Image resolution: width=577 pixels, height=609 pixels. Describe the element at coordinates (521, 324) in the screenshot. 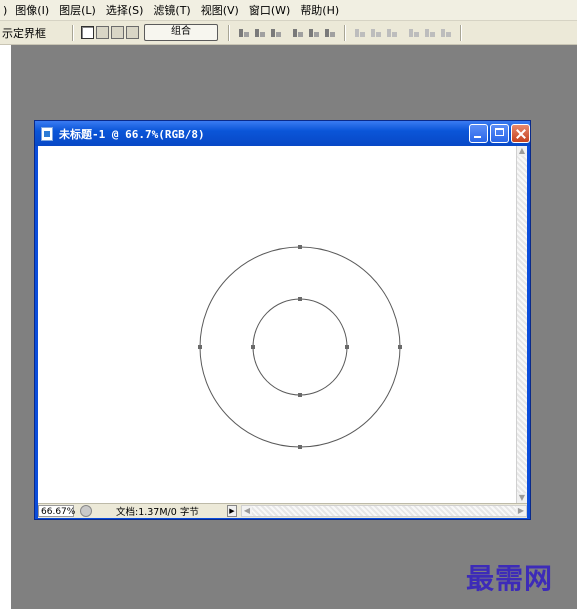

I see `vertical-scrollbar: ▲ ▼` at that location.